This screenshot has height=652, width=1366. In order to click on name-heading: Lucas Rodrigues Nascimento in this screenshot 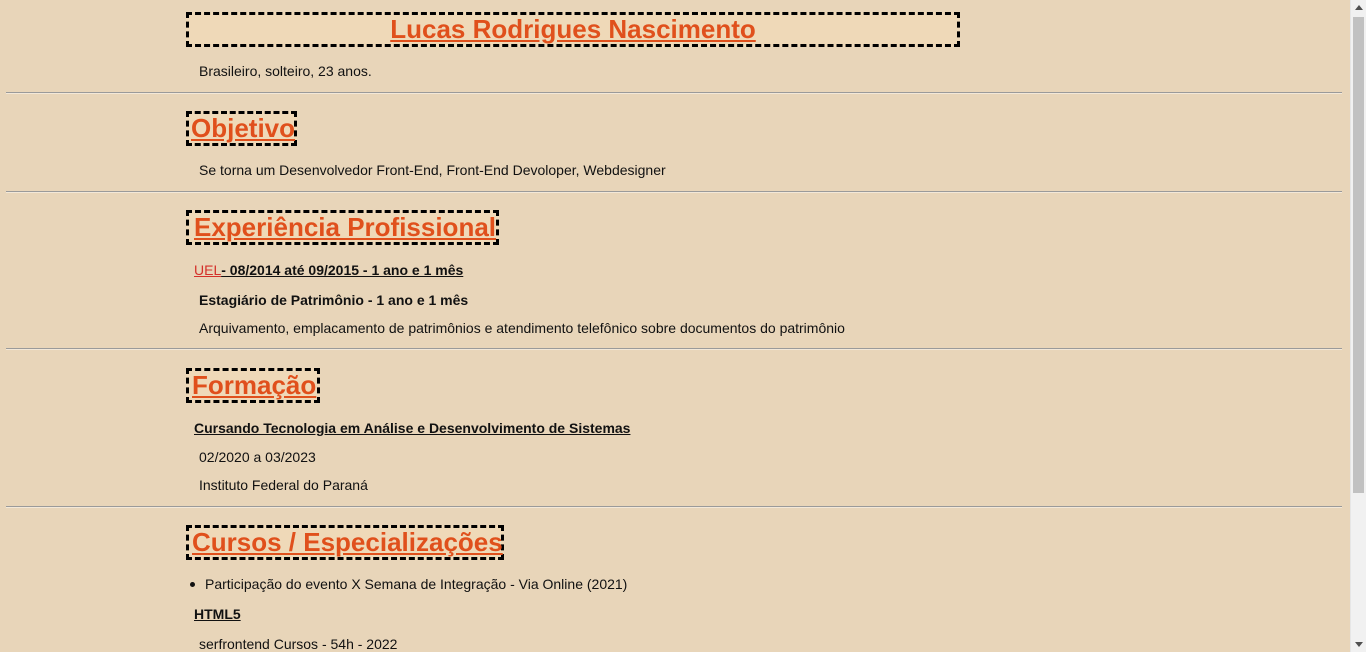, I will do `click(573, 29)`.